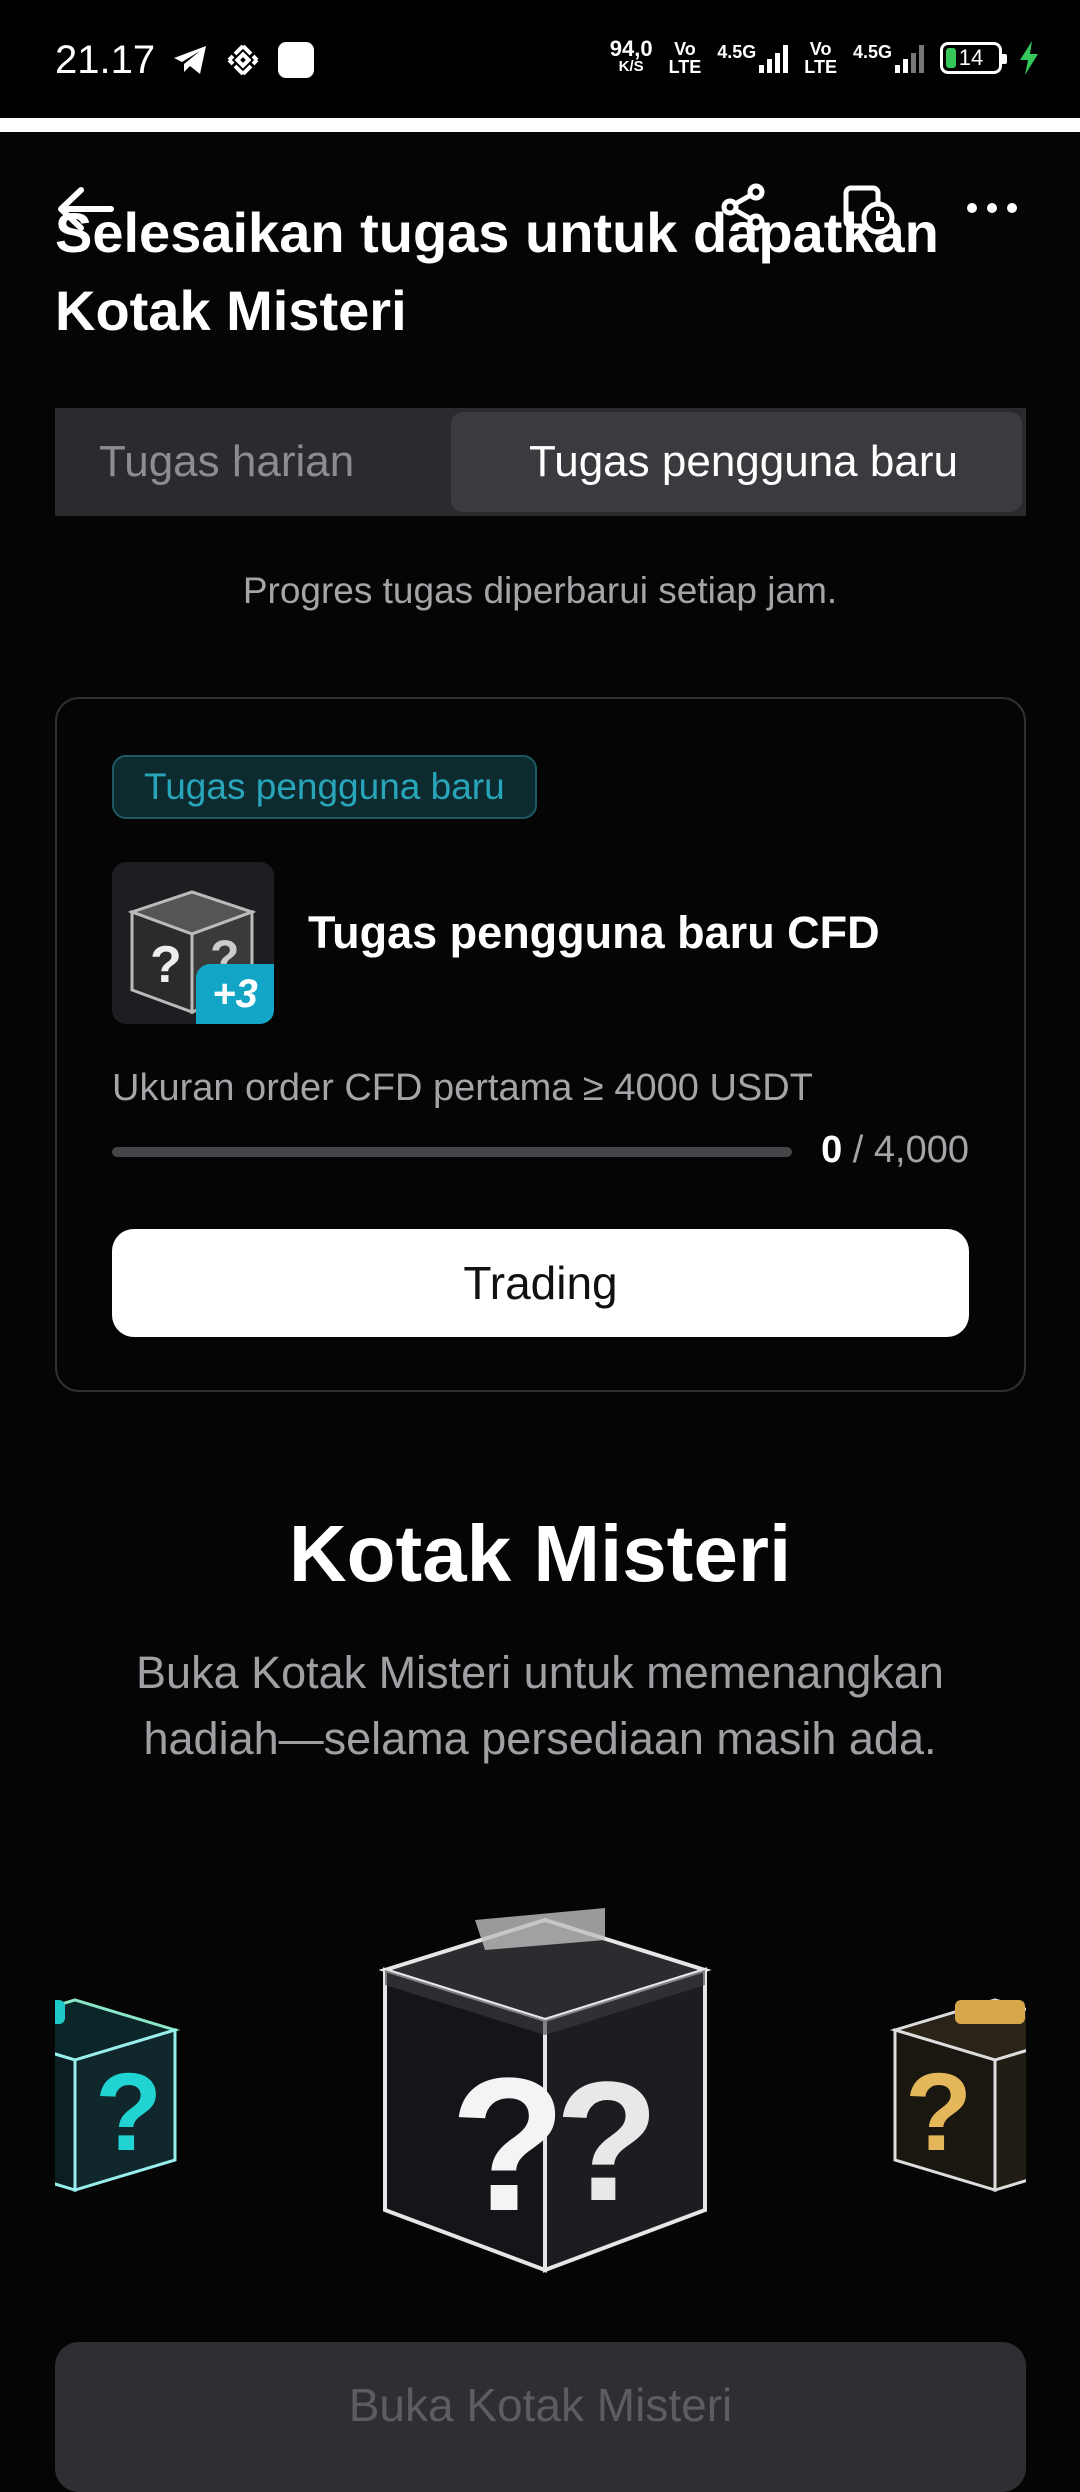 This screenshot has height=2492, width=1080. I want to click on net-speed: 94,0 K/S, so click(631, 56).